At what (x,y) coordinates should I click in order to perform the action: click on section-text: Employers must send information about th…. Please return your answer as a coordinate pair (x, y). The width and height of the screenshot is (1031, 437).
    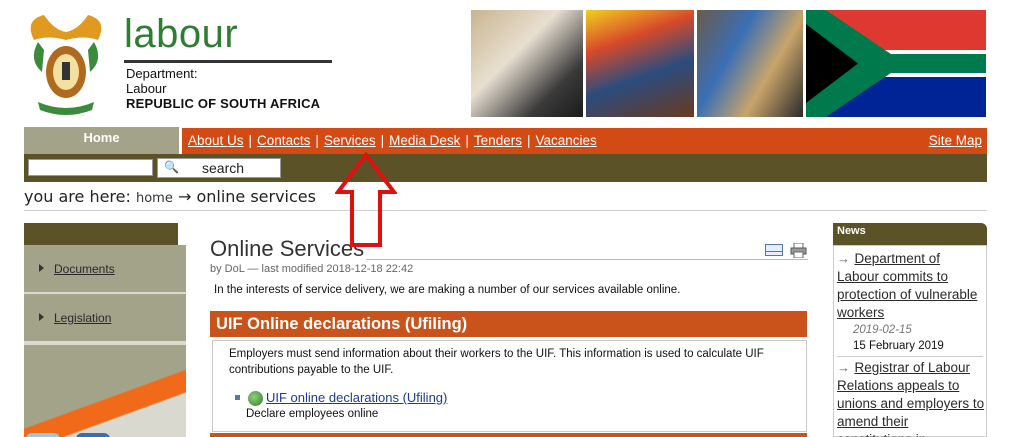
    Looking at the image, I should click on (496, 362).